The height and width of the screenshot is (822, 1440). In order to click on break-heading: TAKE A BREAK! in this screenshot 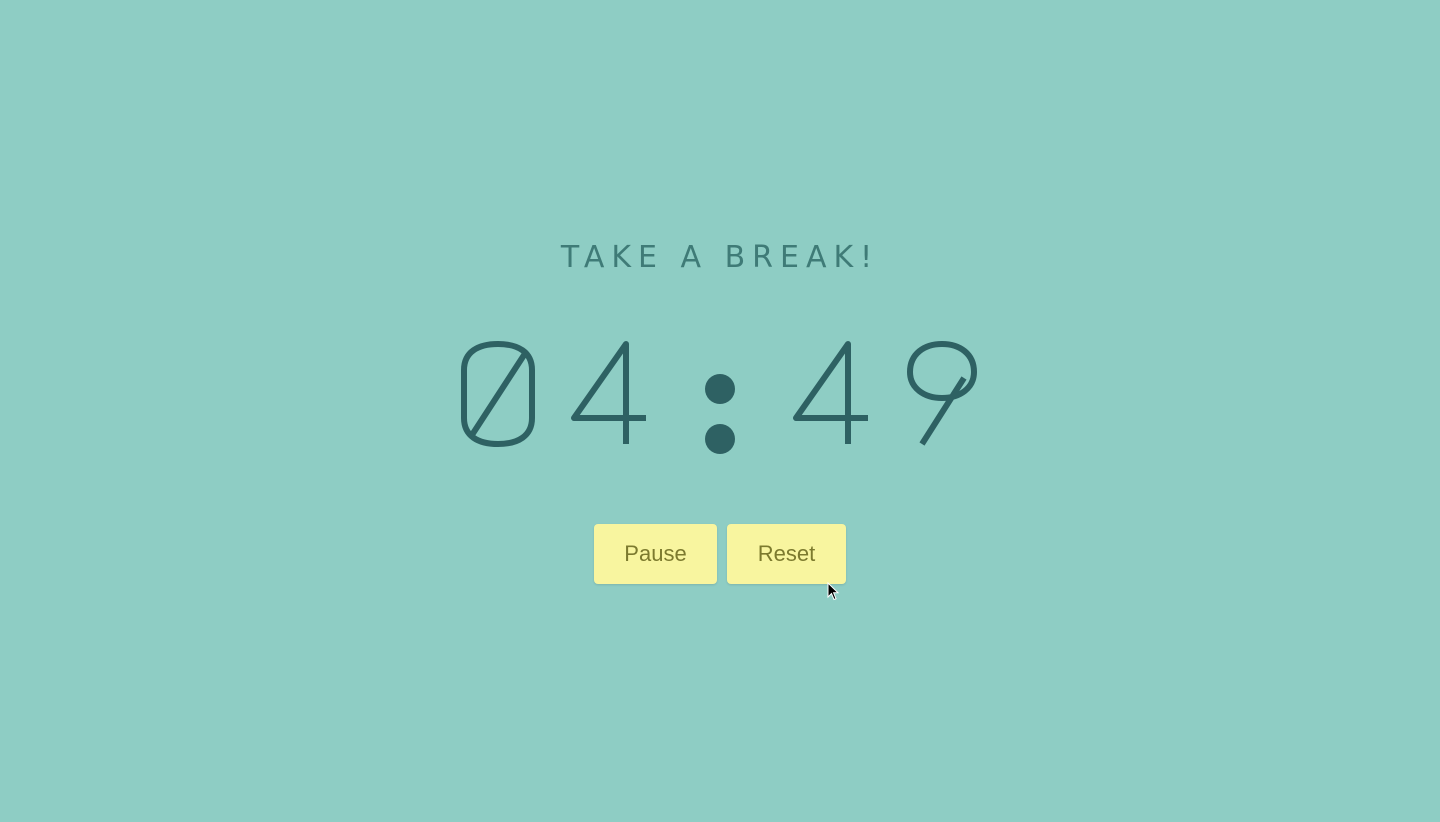, I will do `click(720, 257)`.